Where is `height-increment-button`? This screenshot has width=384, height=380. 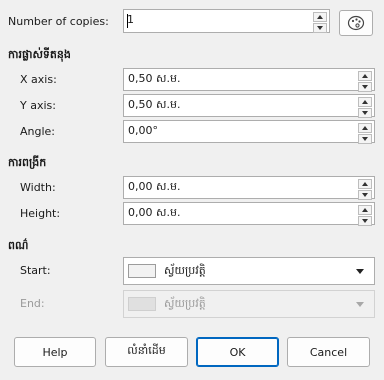
height-increment-button is located at coordinates (365, 210).